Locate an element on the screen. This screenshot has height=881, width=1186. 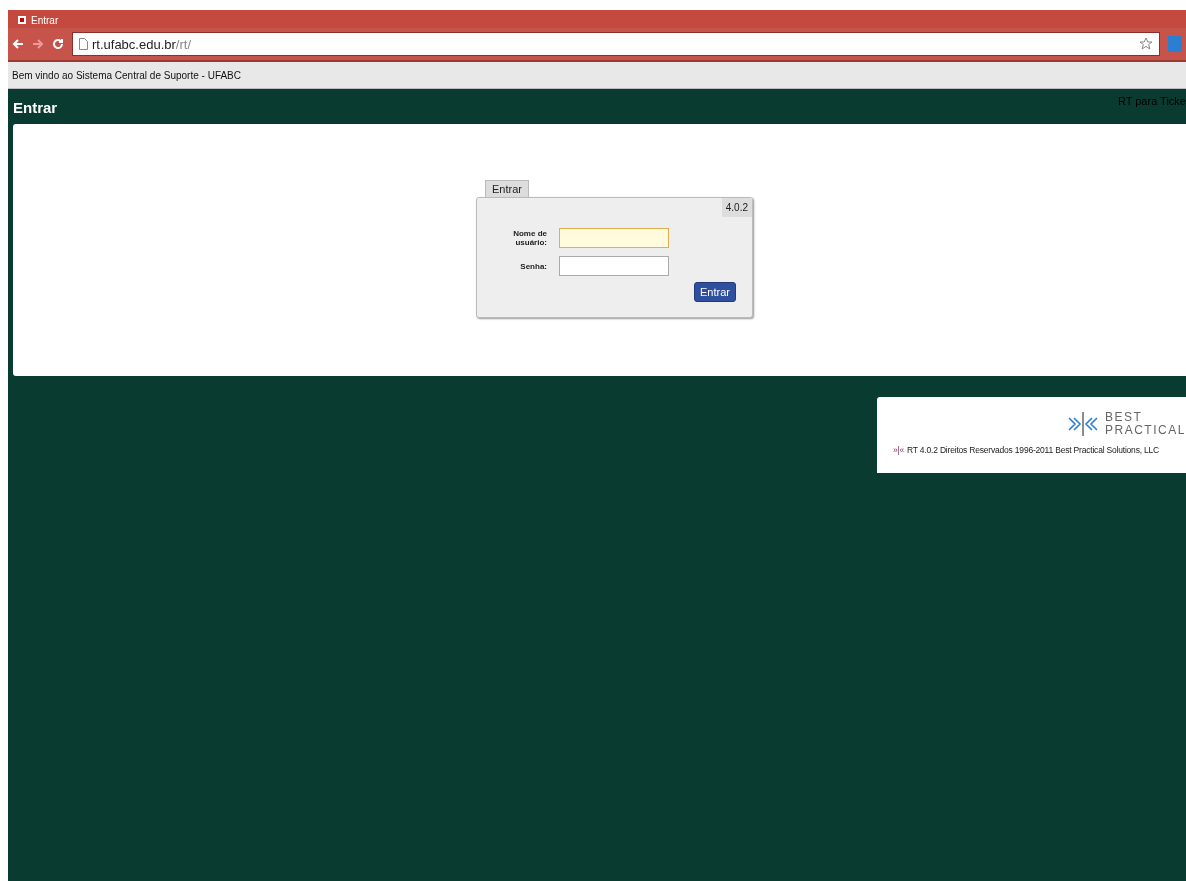
field-label: Senha: is located at coordinates (533, 266).